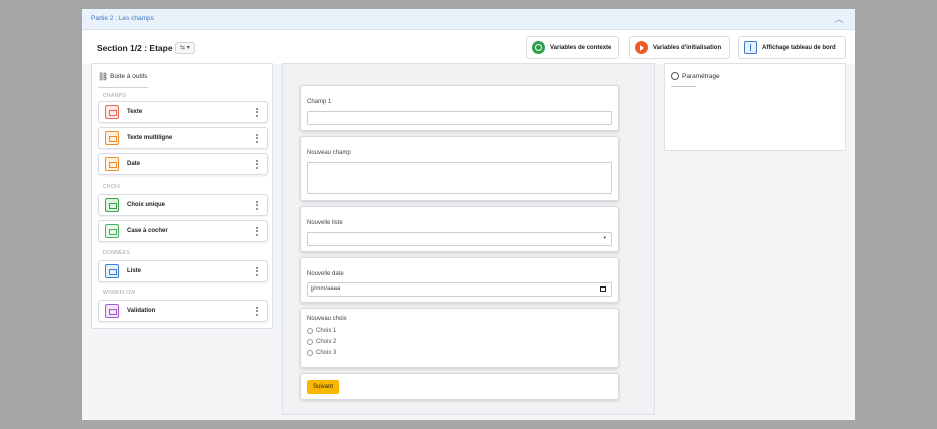 The width and height of the screenshot is (937, 429). What do you see at coordinates (459, 338) in the screenshot?
I see `field-card-nouveau-choix: Nouveau choix Choix 1 Choix 2 Choix 3` at bounding box center [459, 338].